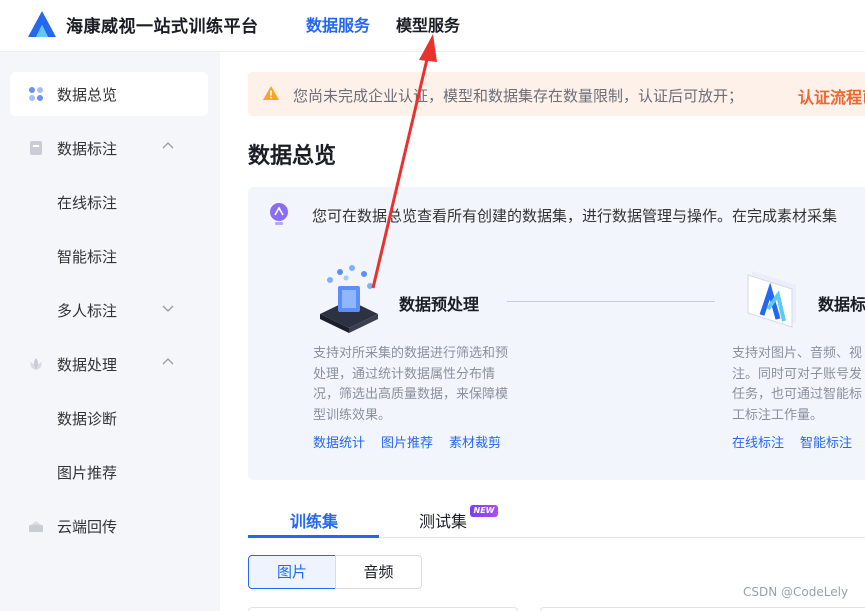  I want to click on step-title-data-preprocessing: 数据预处理, so click(439, 304).